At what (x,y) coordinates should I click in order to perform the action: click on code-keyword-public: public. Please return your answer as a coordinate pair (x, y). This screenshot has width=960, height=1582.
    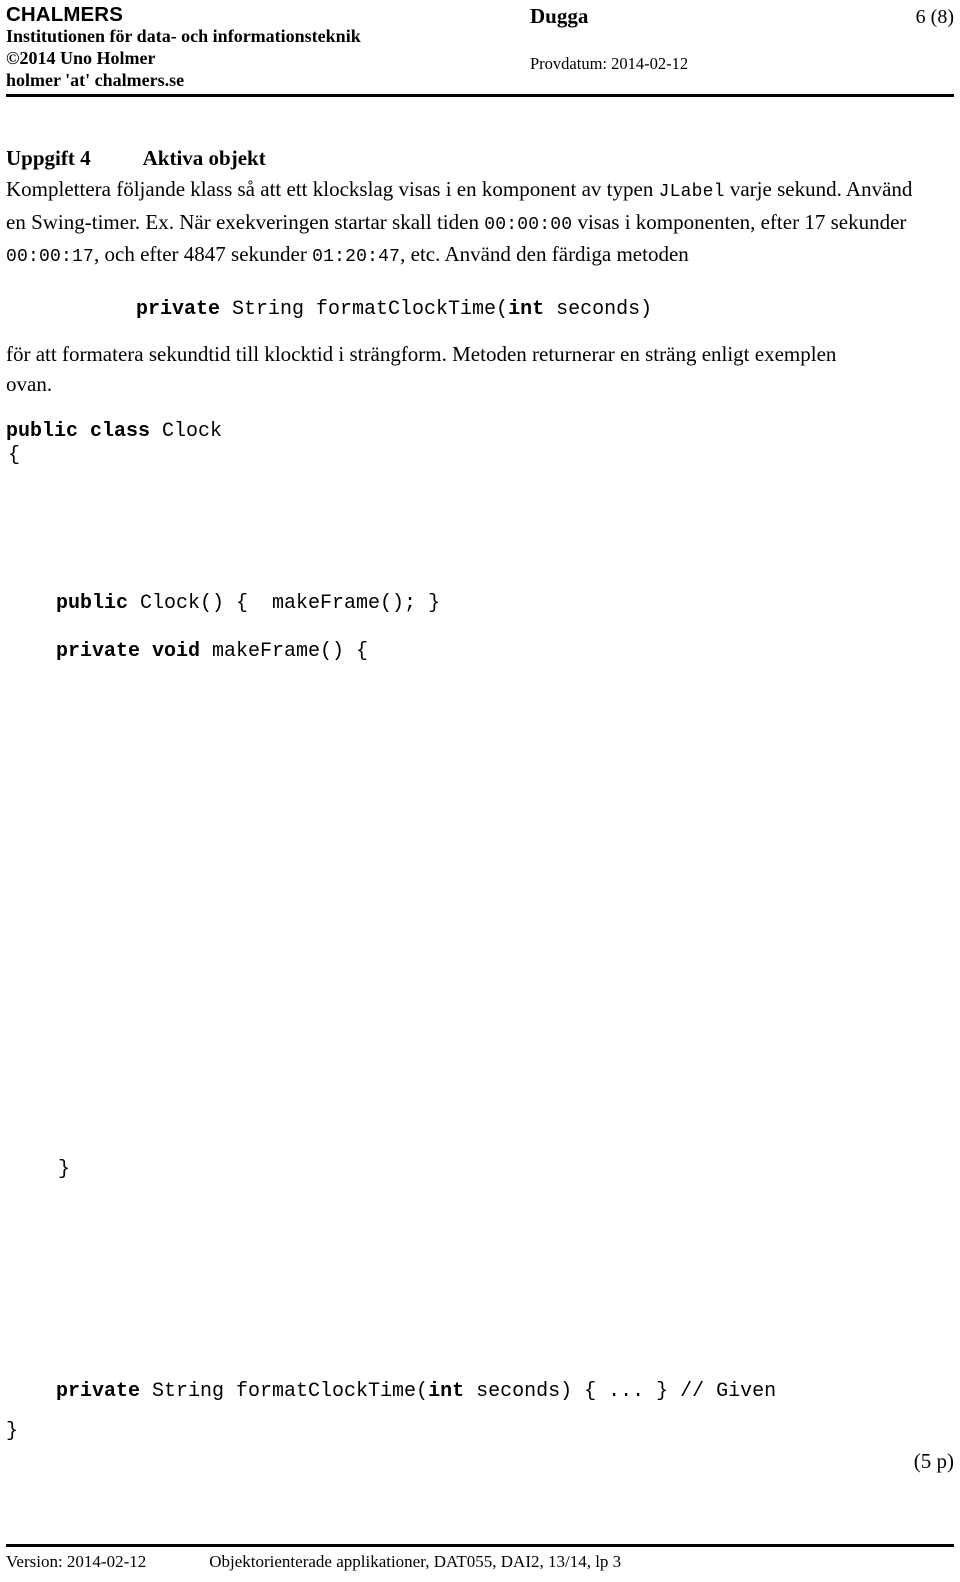
    Looking at the image, I should click on (92, 603).